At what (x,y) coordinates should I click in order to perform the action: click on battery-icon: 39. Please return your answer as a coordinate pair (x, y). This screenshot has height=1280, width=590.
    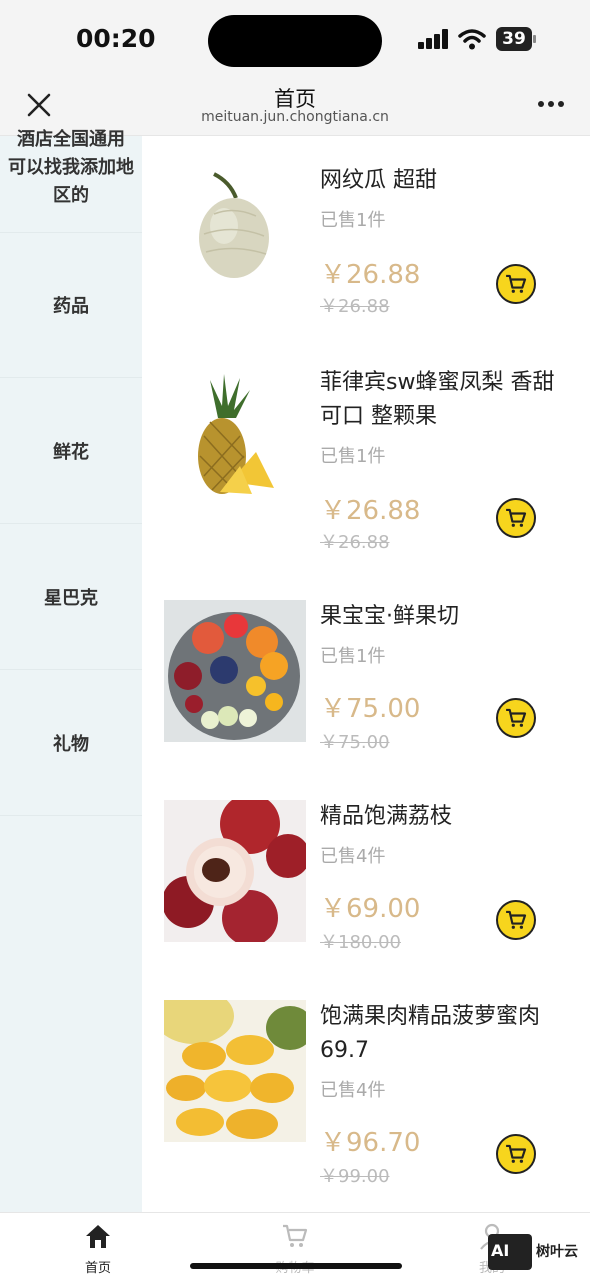
    Looking at the image, I should click on (516, 39).